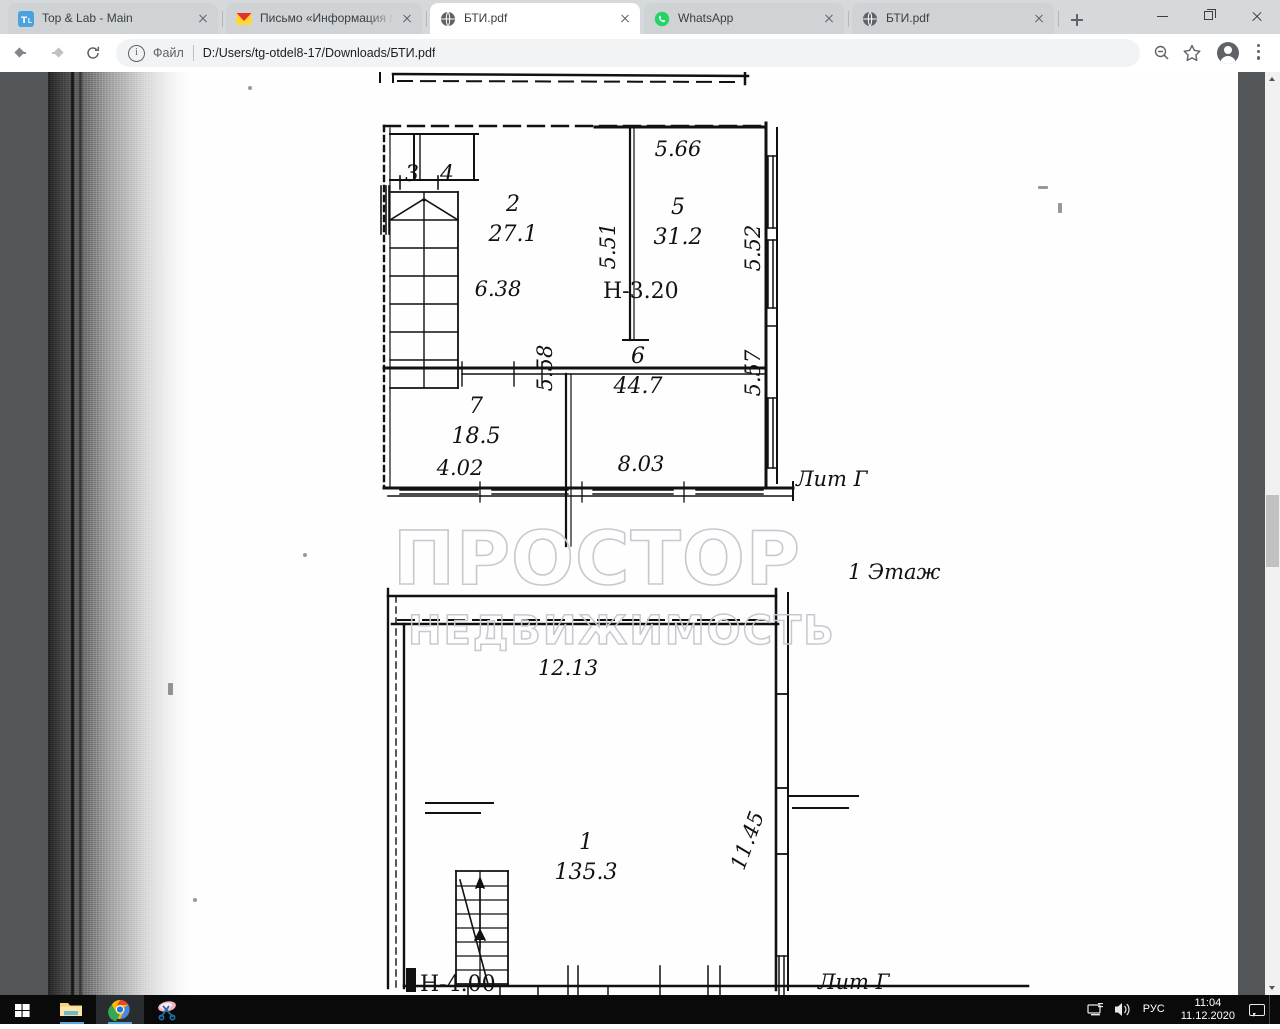  What do you see at coordinates (1272, 531) in the screenshot?
I see `scrollbar-thumb` at bounding box center [1272, 531].